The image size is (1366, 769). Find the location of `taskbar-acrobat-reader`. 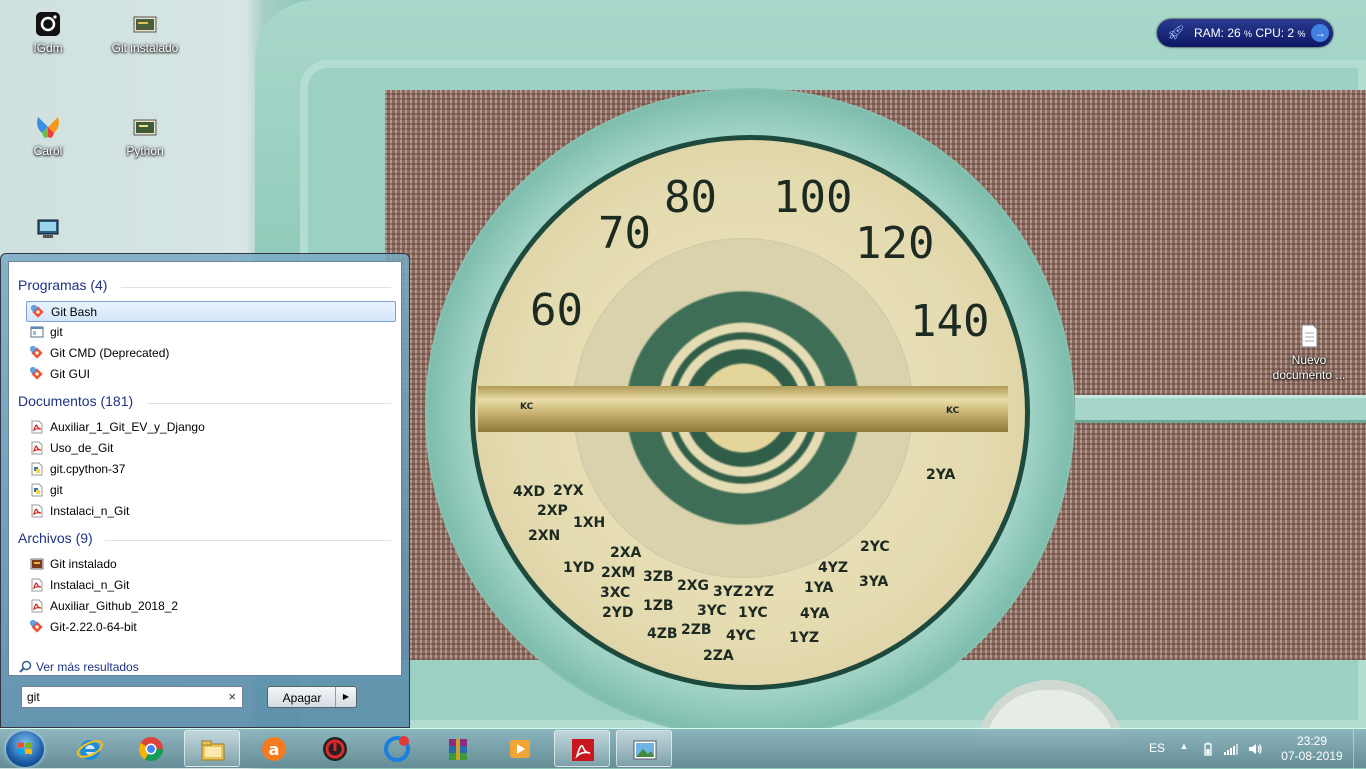

taskbar-acrobat-reader is located at coordinates (582, 748).